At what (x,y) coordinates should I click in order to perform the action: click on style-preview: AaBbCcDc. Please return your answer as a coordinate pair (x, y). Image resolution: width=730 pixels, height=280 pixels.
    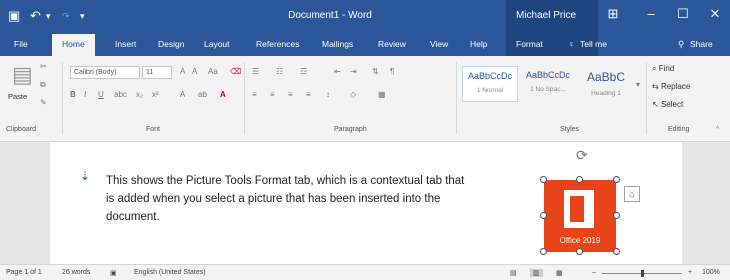
    Looking at the image, I should click on (547, 75).